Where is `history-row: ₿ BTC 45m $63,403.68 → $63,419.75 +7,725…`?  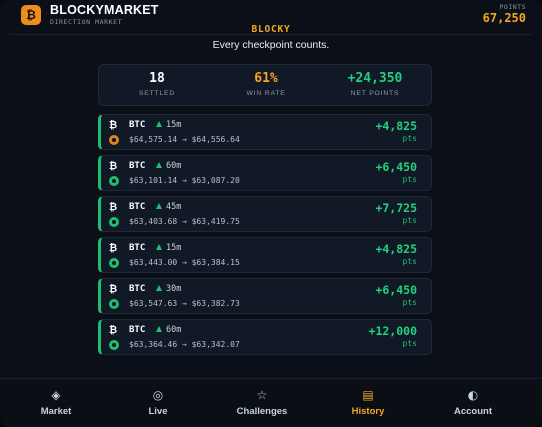
history-row: ₿ BTC 45m $63,403.68 → $63,419.75 +7,725… is located at coordinates (265, 214).